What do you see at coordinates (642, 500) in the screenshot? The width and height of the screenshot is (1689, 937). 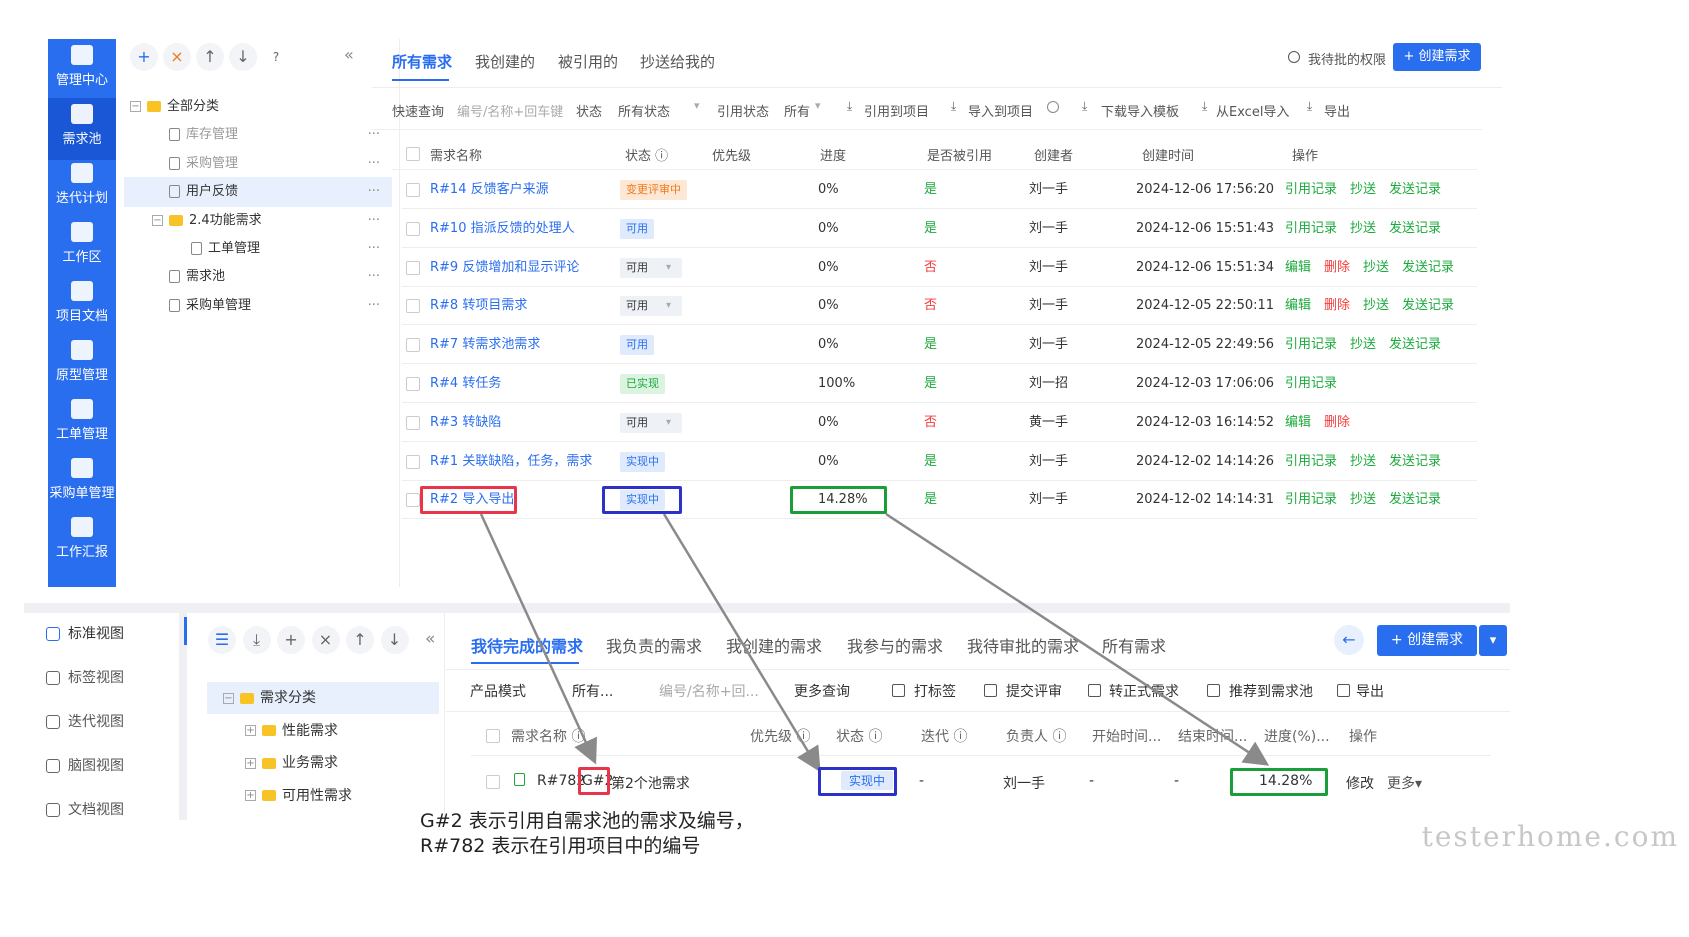 I see `blue-highlight-box-top` at bounding box center [642, 500].